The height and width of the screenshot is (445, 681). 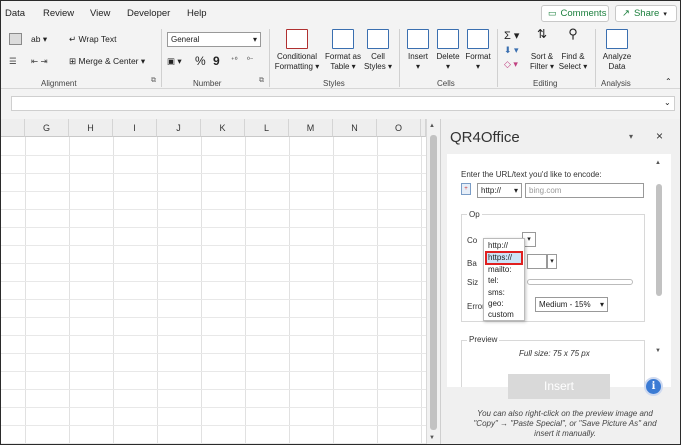 I want to click on share-label: Share, so click(x=646, y=13).